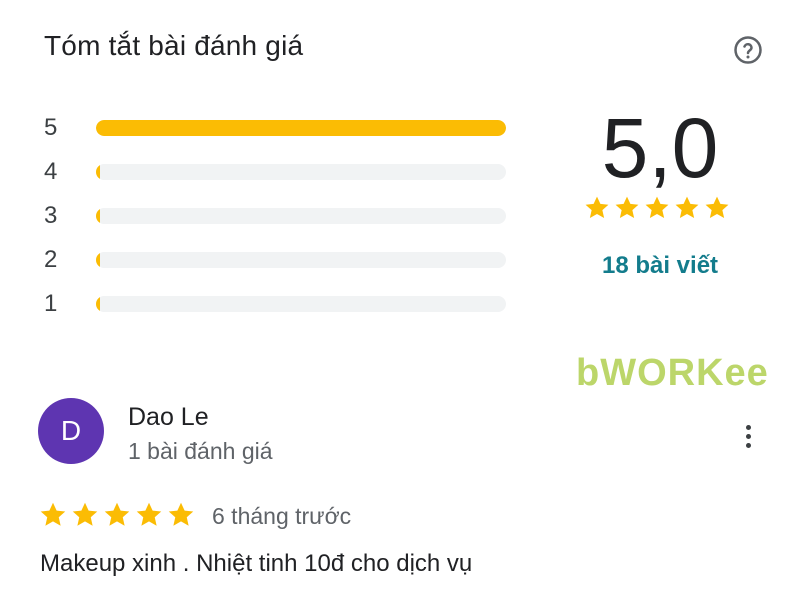 The width and height of the screenshot is (800, 600). What do you see at coordinates (168, 417) in the screenshot?
I see `reviewer-name: Dao Le` at bounding box center [168, 417].